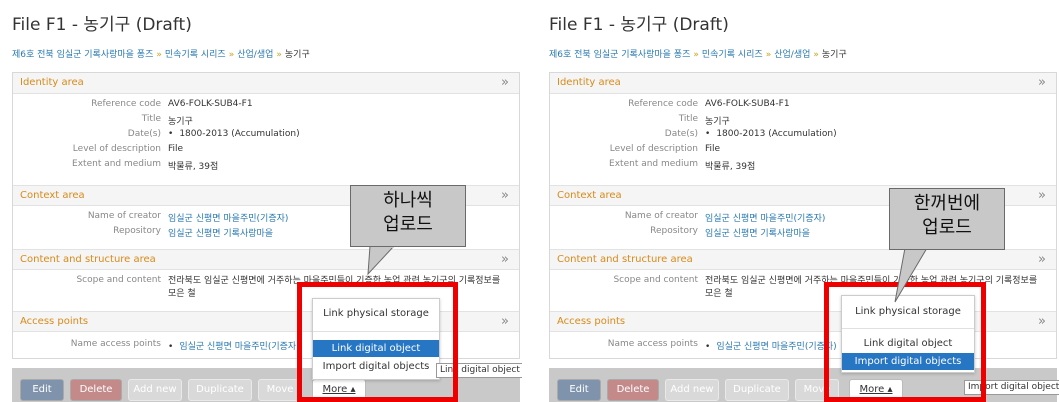  I want to click on annotation-callout: 한꺼번에 업로드, so click(947, 219).